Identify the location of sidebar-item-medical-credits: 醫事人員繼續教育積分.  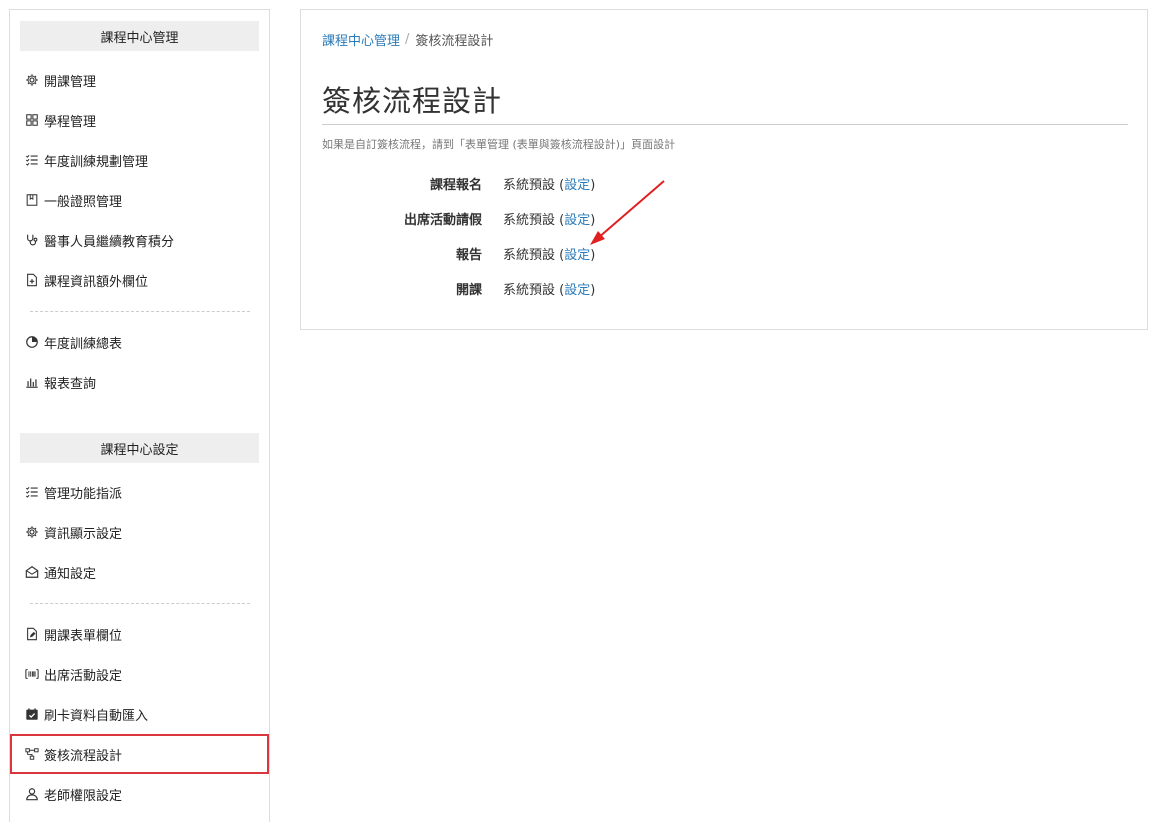
(99, 240).